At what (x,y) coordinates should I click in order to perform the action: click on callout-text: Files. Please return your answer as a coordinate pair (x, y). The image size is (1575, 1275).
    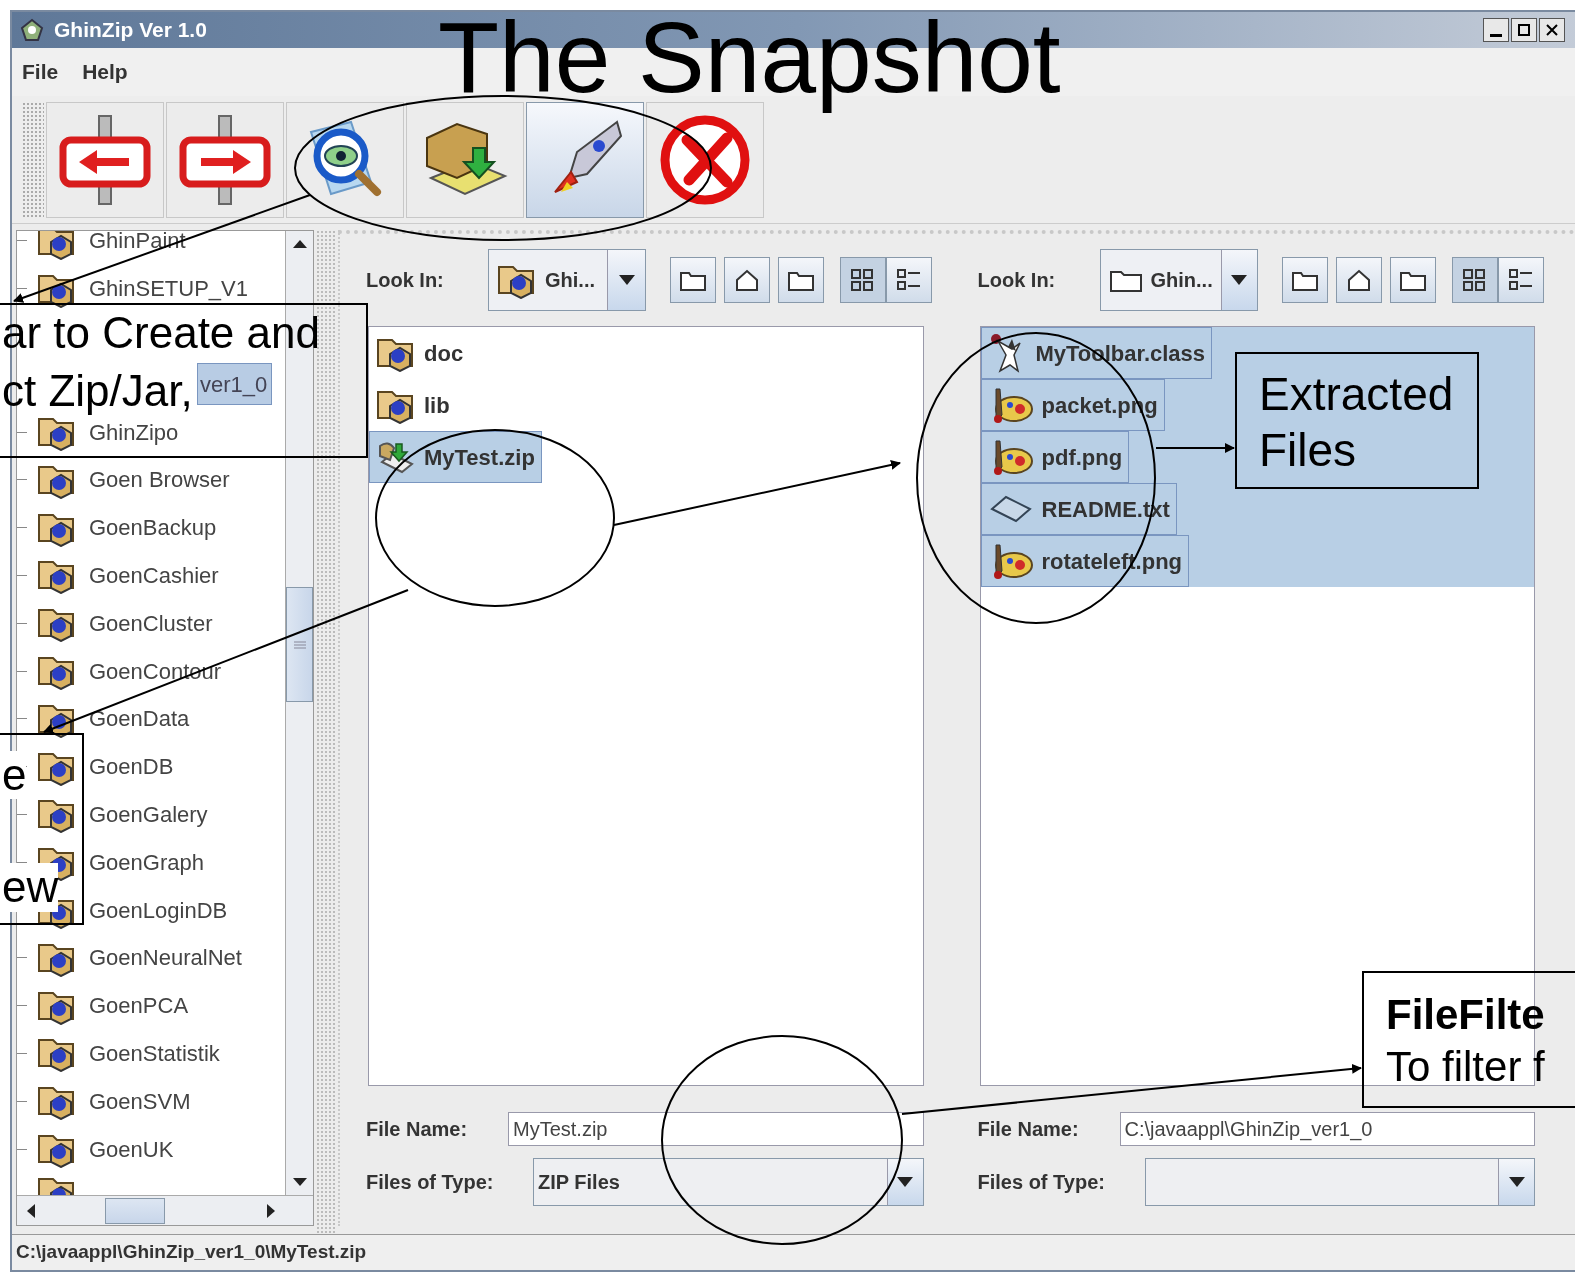
    Looking at the image, I should click on (1308, 450).